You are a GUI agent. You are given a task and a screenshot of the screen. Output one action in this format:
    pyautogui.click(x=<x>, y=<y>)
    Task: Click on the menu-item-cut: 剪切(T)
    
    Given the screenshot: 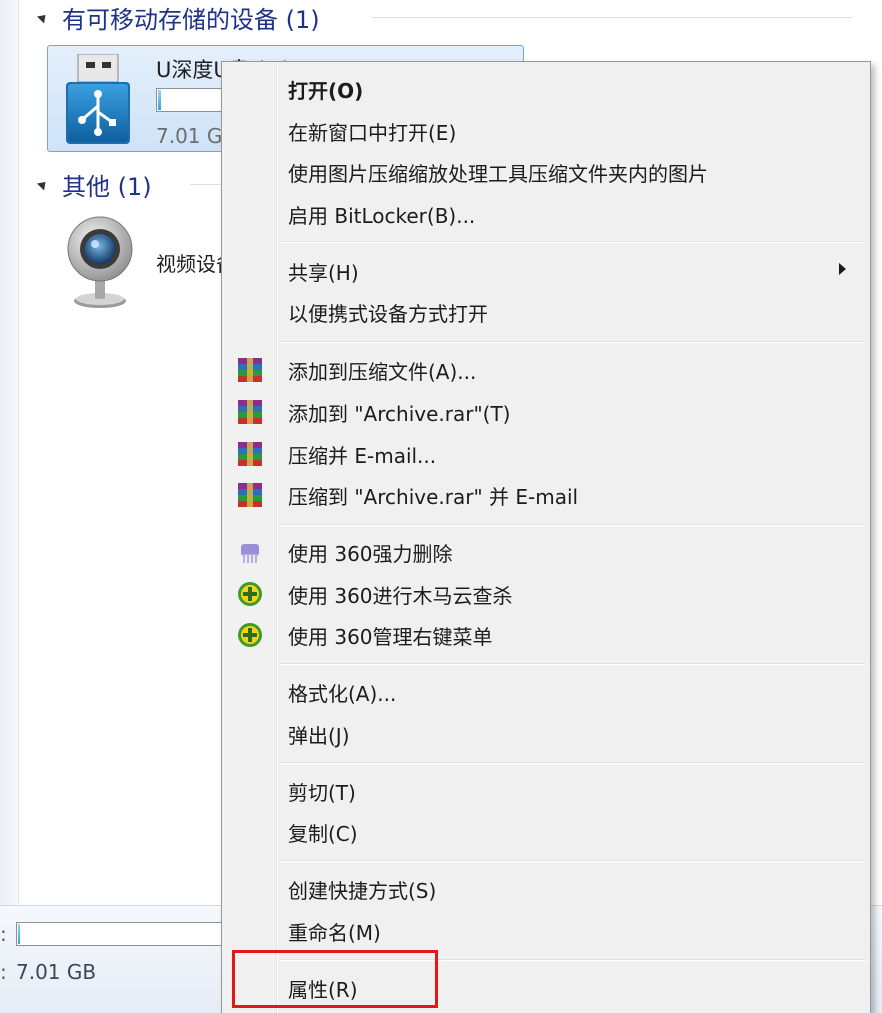 What is the action you would take?
    pyautogui.click(x=546, y=790)
    